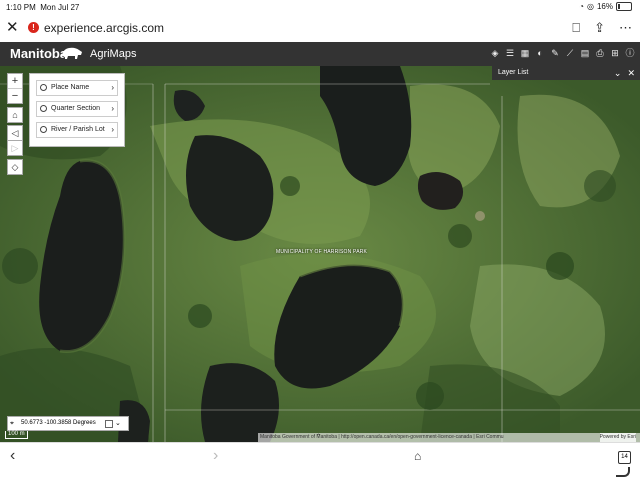  I want to click on coordinate-checkbox, so click(109, 424).